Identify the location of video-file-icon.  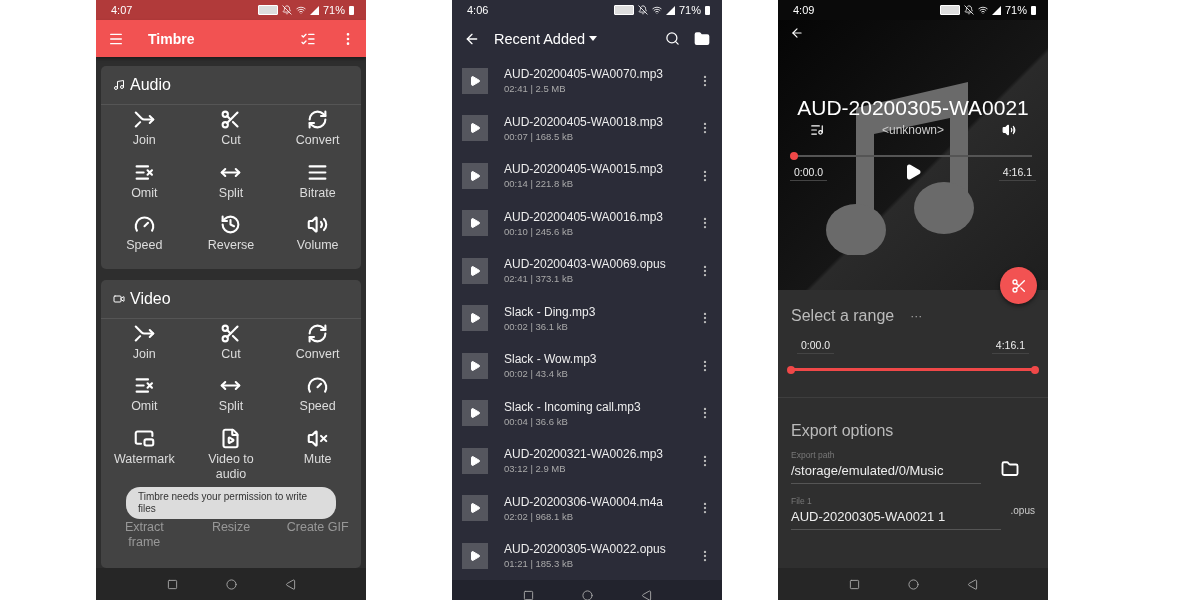
(231, 438).